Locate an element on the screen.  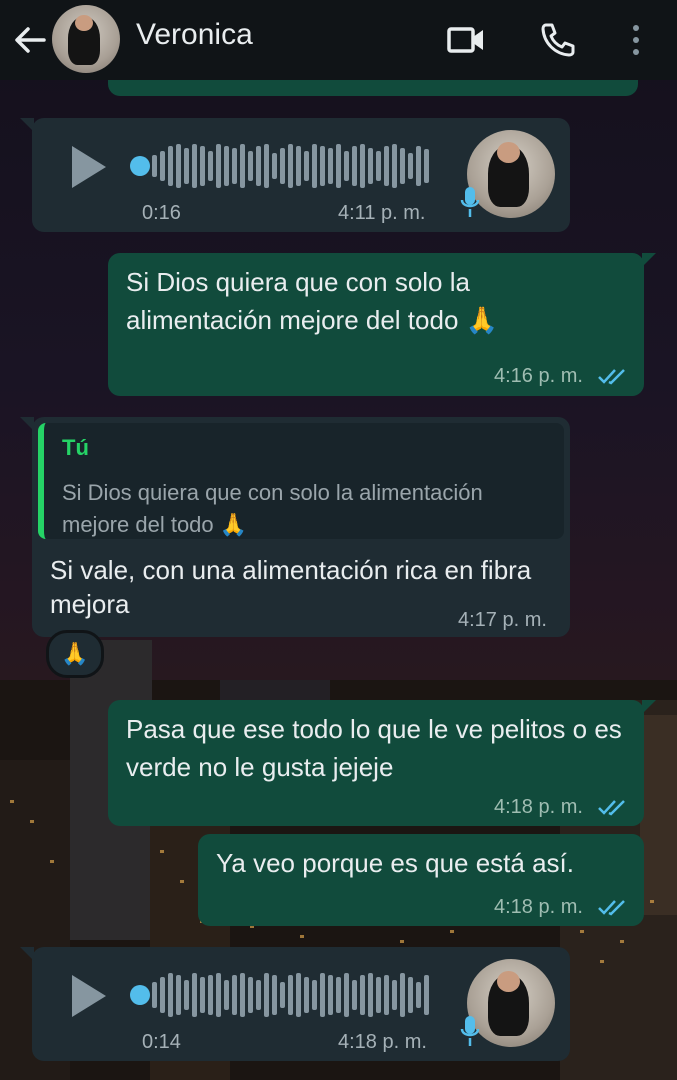
chat-header: Veronica is located at coordinates (338, 40).